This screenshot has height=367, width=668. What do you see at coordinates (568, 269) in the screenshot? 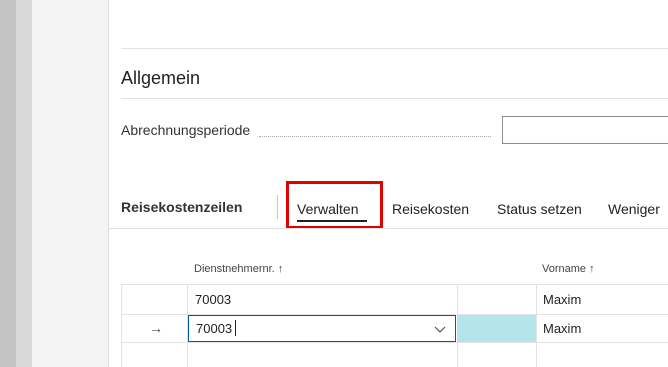
I see `column-header-vorname: Vorname ↑` at bounding box center [568, 269].